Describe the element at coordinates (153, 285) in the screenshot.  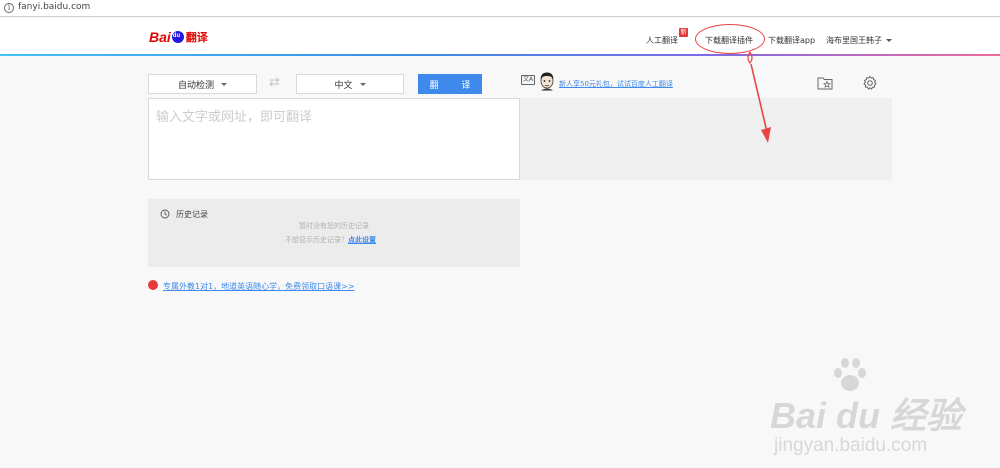
I see `fire-icon` at that location.